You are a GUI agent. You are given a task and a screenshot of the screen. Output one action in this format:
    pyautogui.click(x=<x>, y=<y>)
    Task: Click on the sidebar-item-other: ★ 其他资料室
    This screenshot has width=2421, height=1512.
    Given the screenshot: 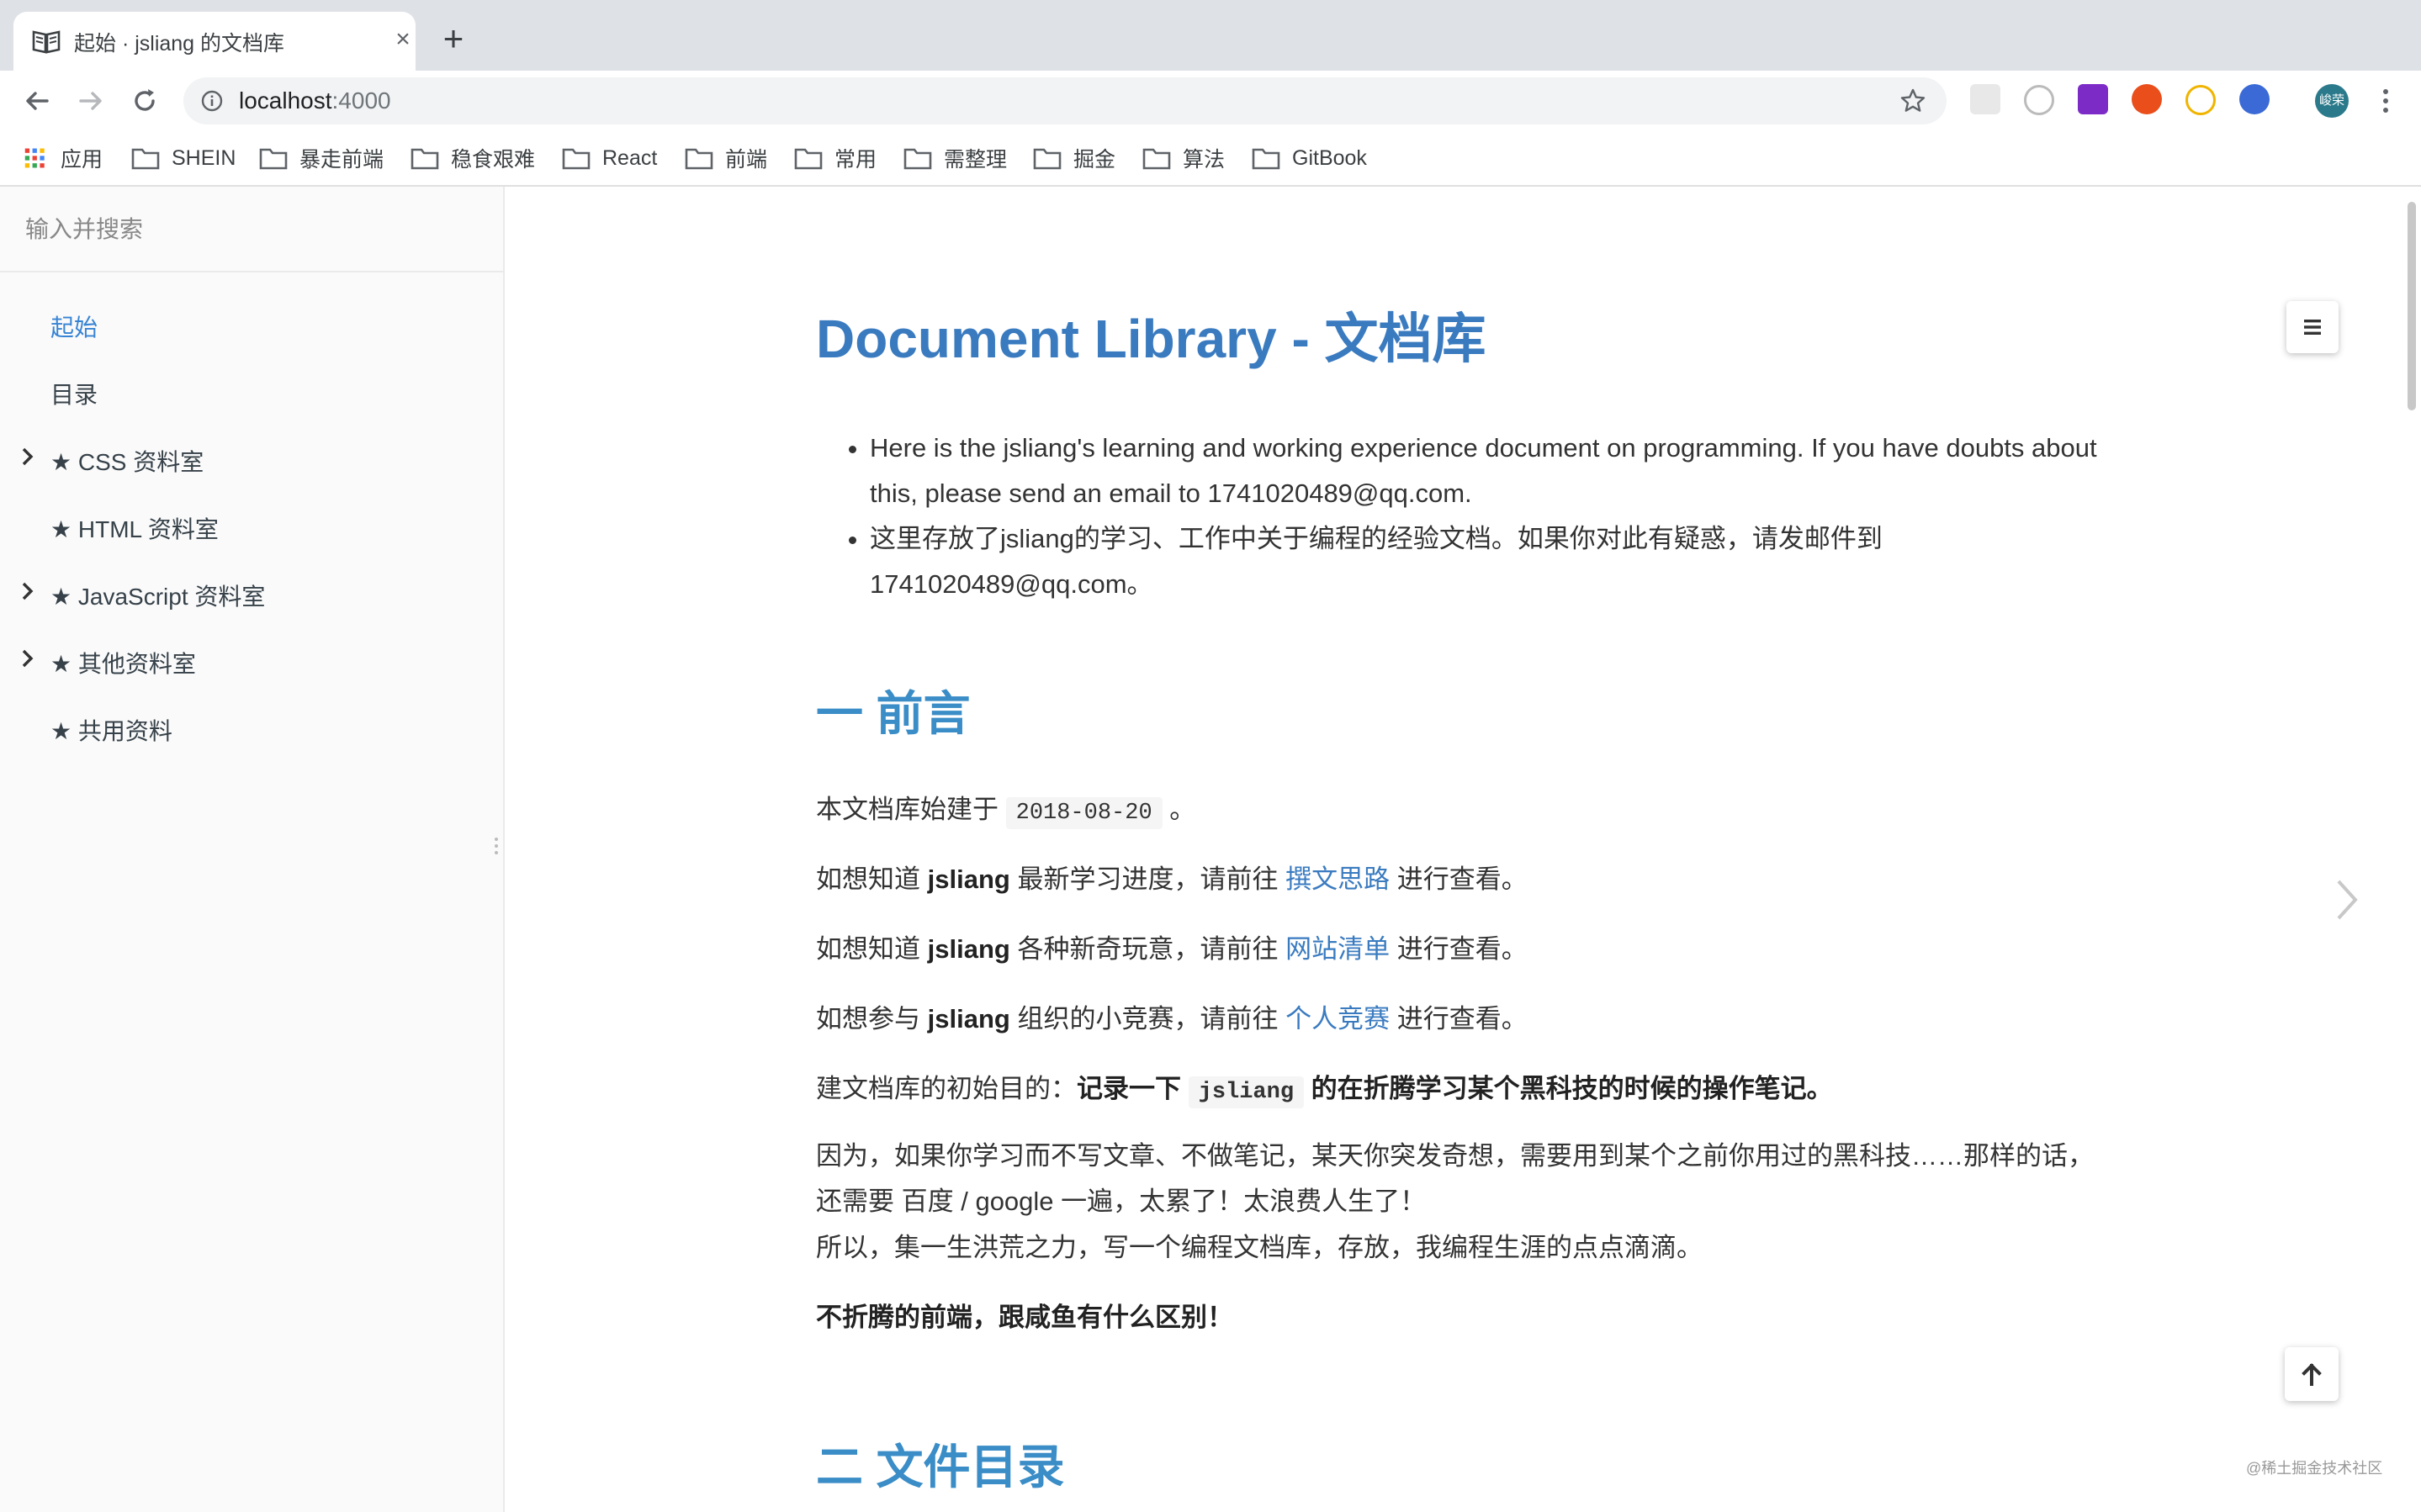 What is the action you would take?
    pyautogui.click(x=252, y=661)
    